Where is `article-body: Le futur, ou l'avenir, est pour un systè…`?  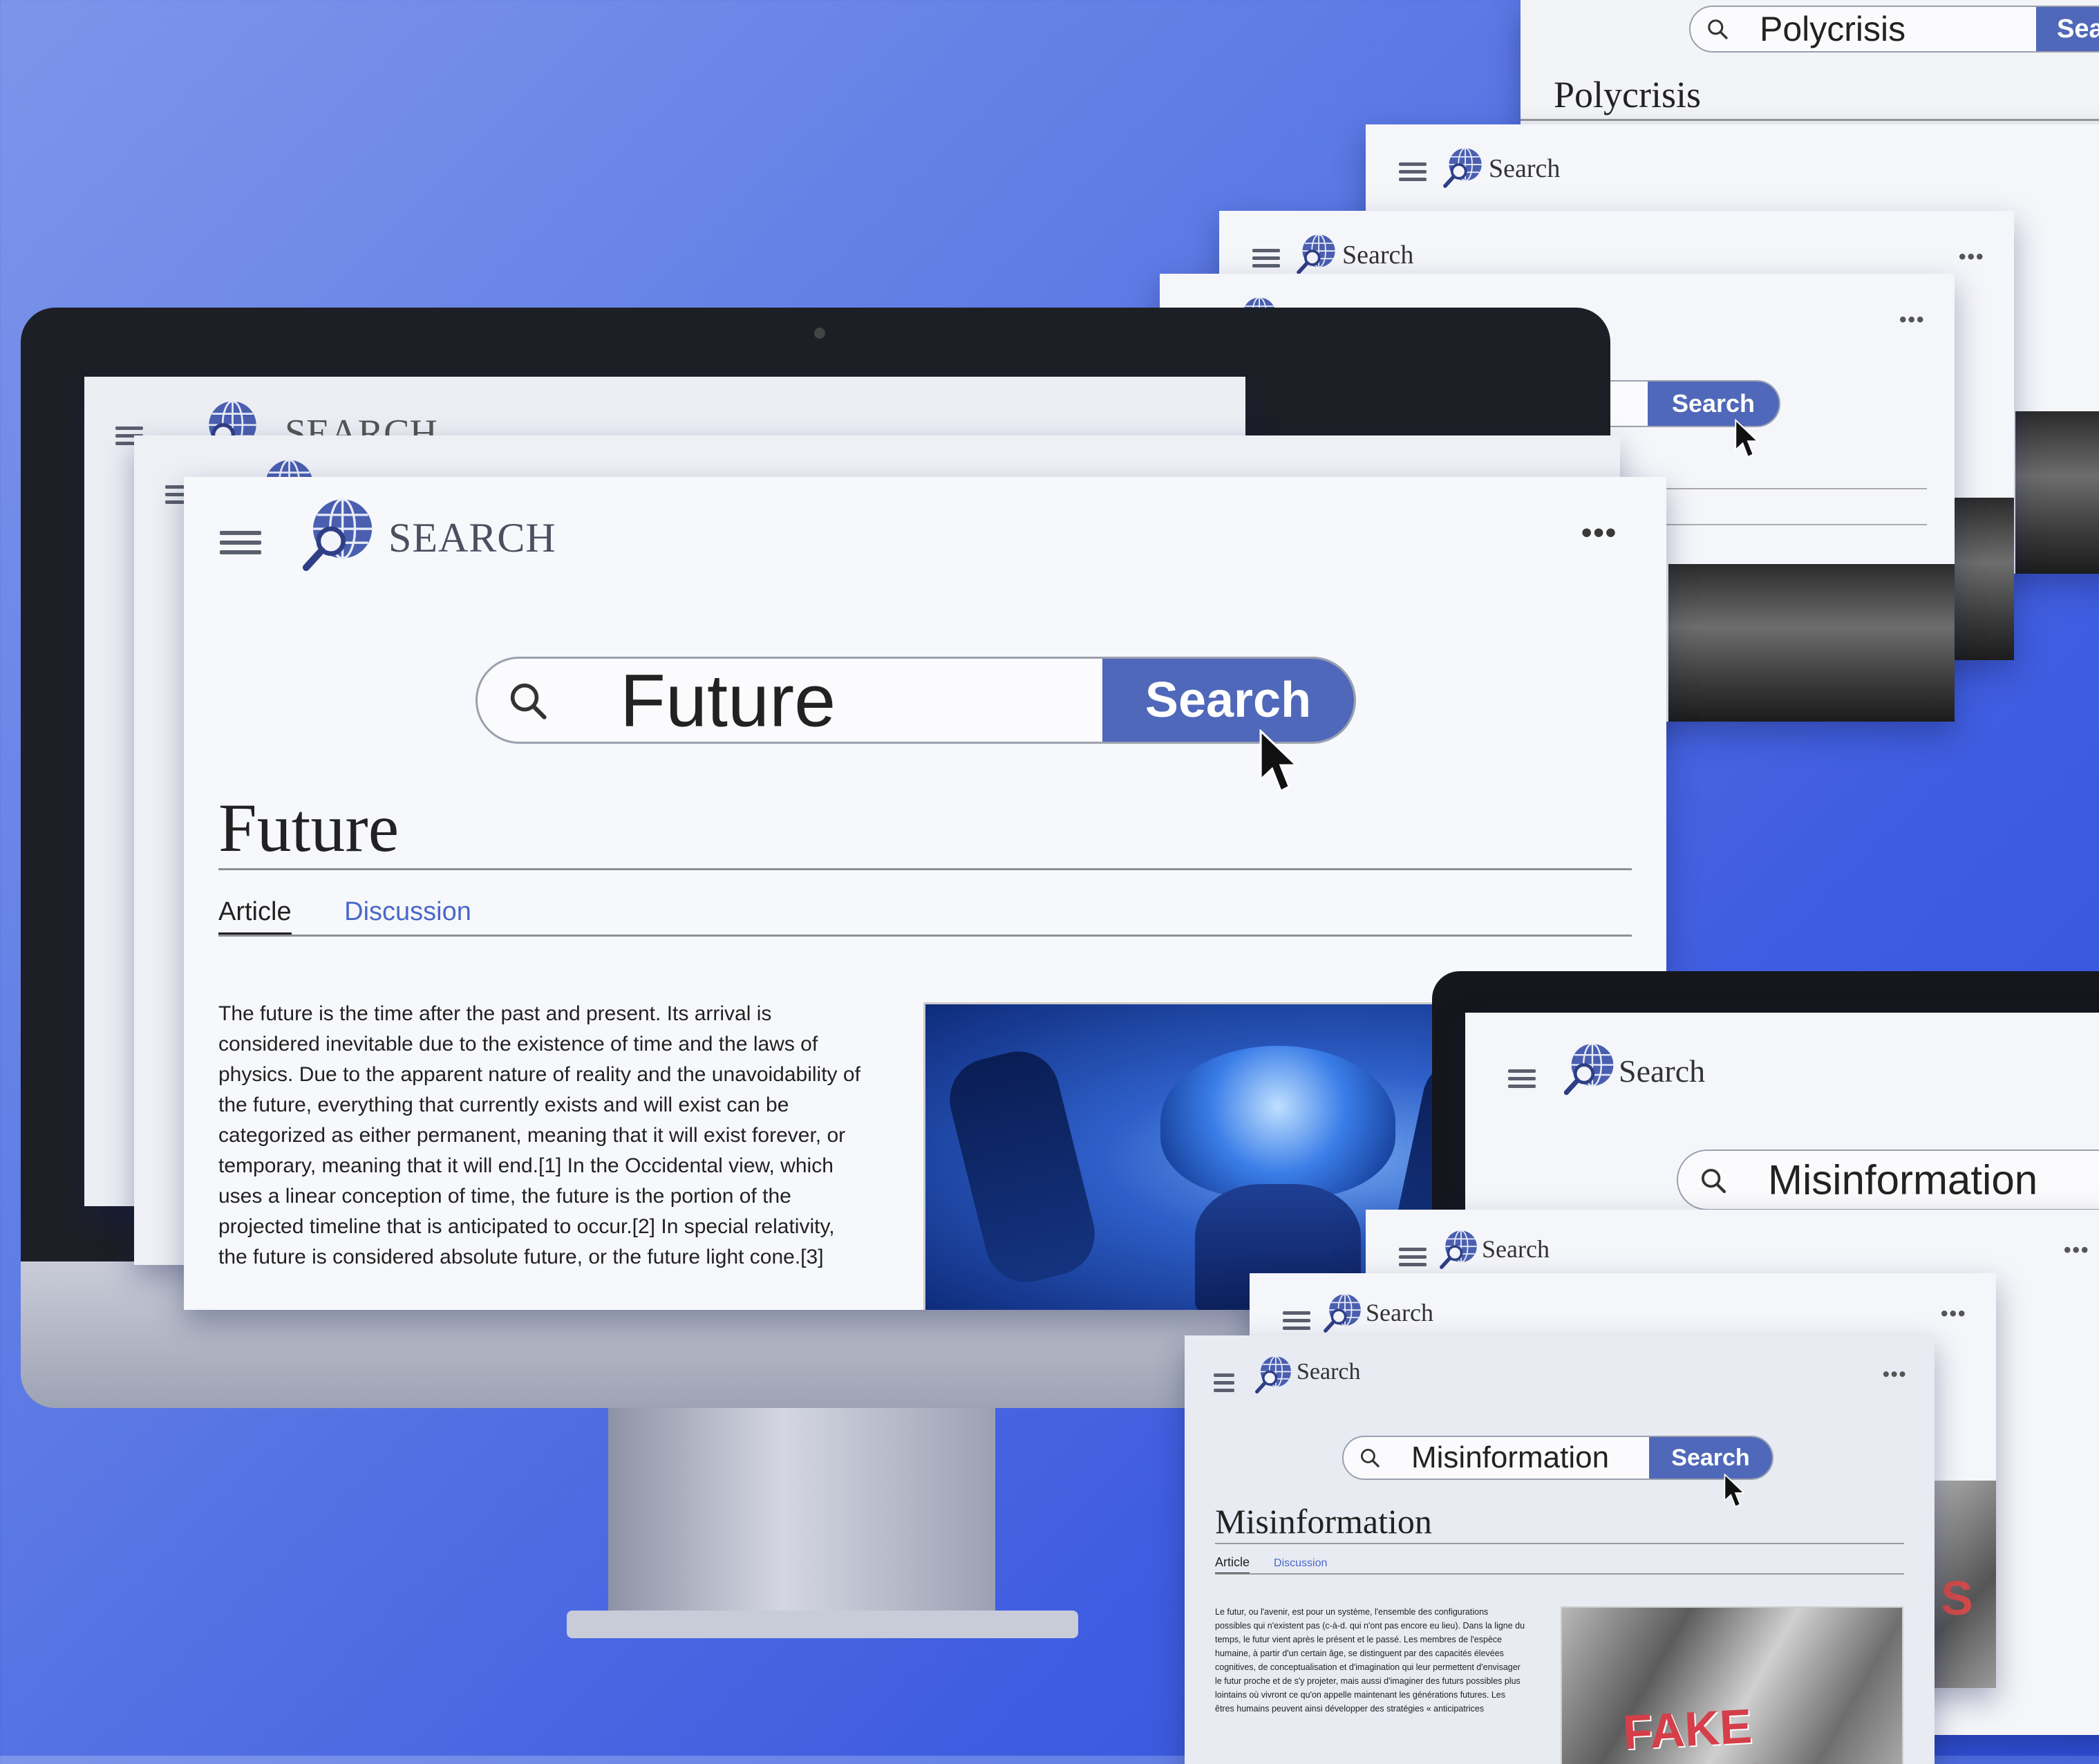
article-body: Le futur, ou l'avenir, est pour un systè… is located at coordinates (1370, 1660).